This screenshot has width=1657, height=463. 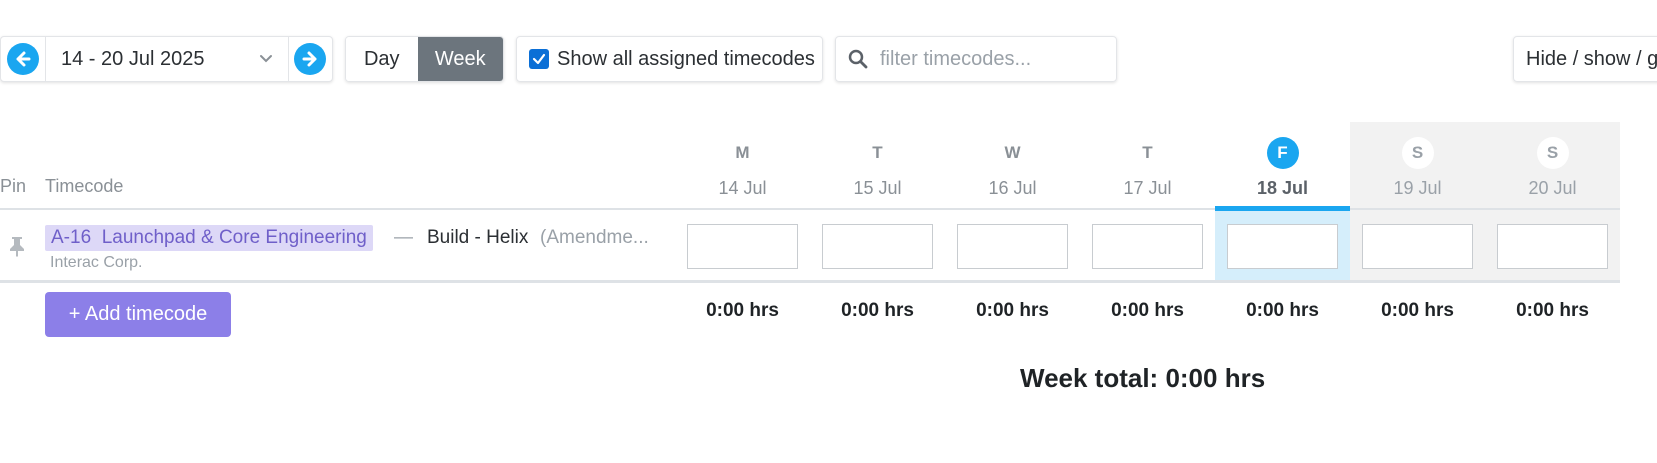 What do you see at coordinates (84, 186) in the screenshot?
I see `timecode-column-header: Timecode` at bounding box center [84, 186].